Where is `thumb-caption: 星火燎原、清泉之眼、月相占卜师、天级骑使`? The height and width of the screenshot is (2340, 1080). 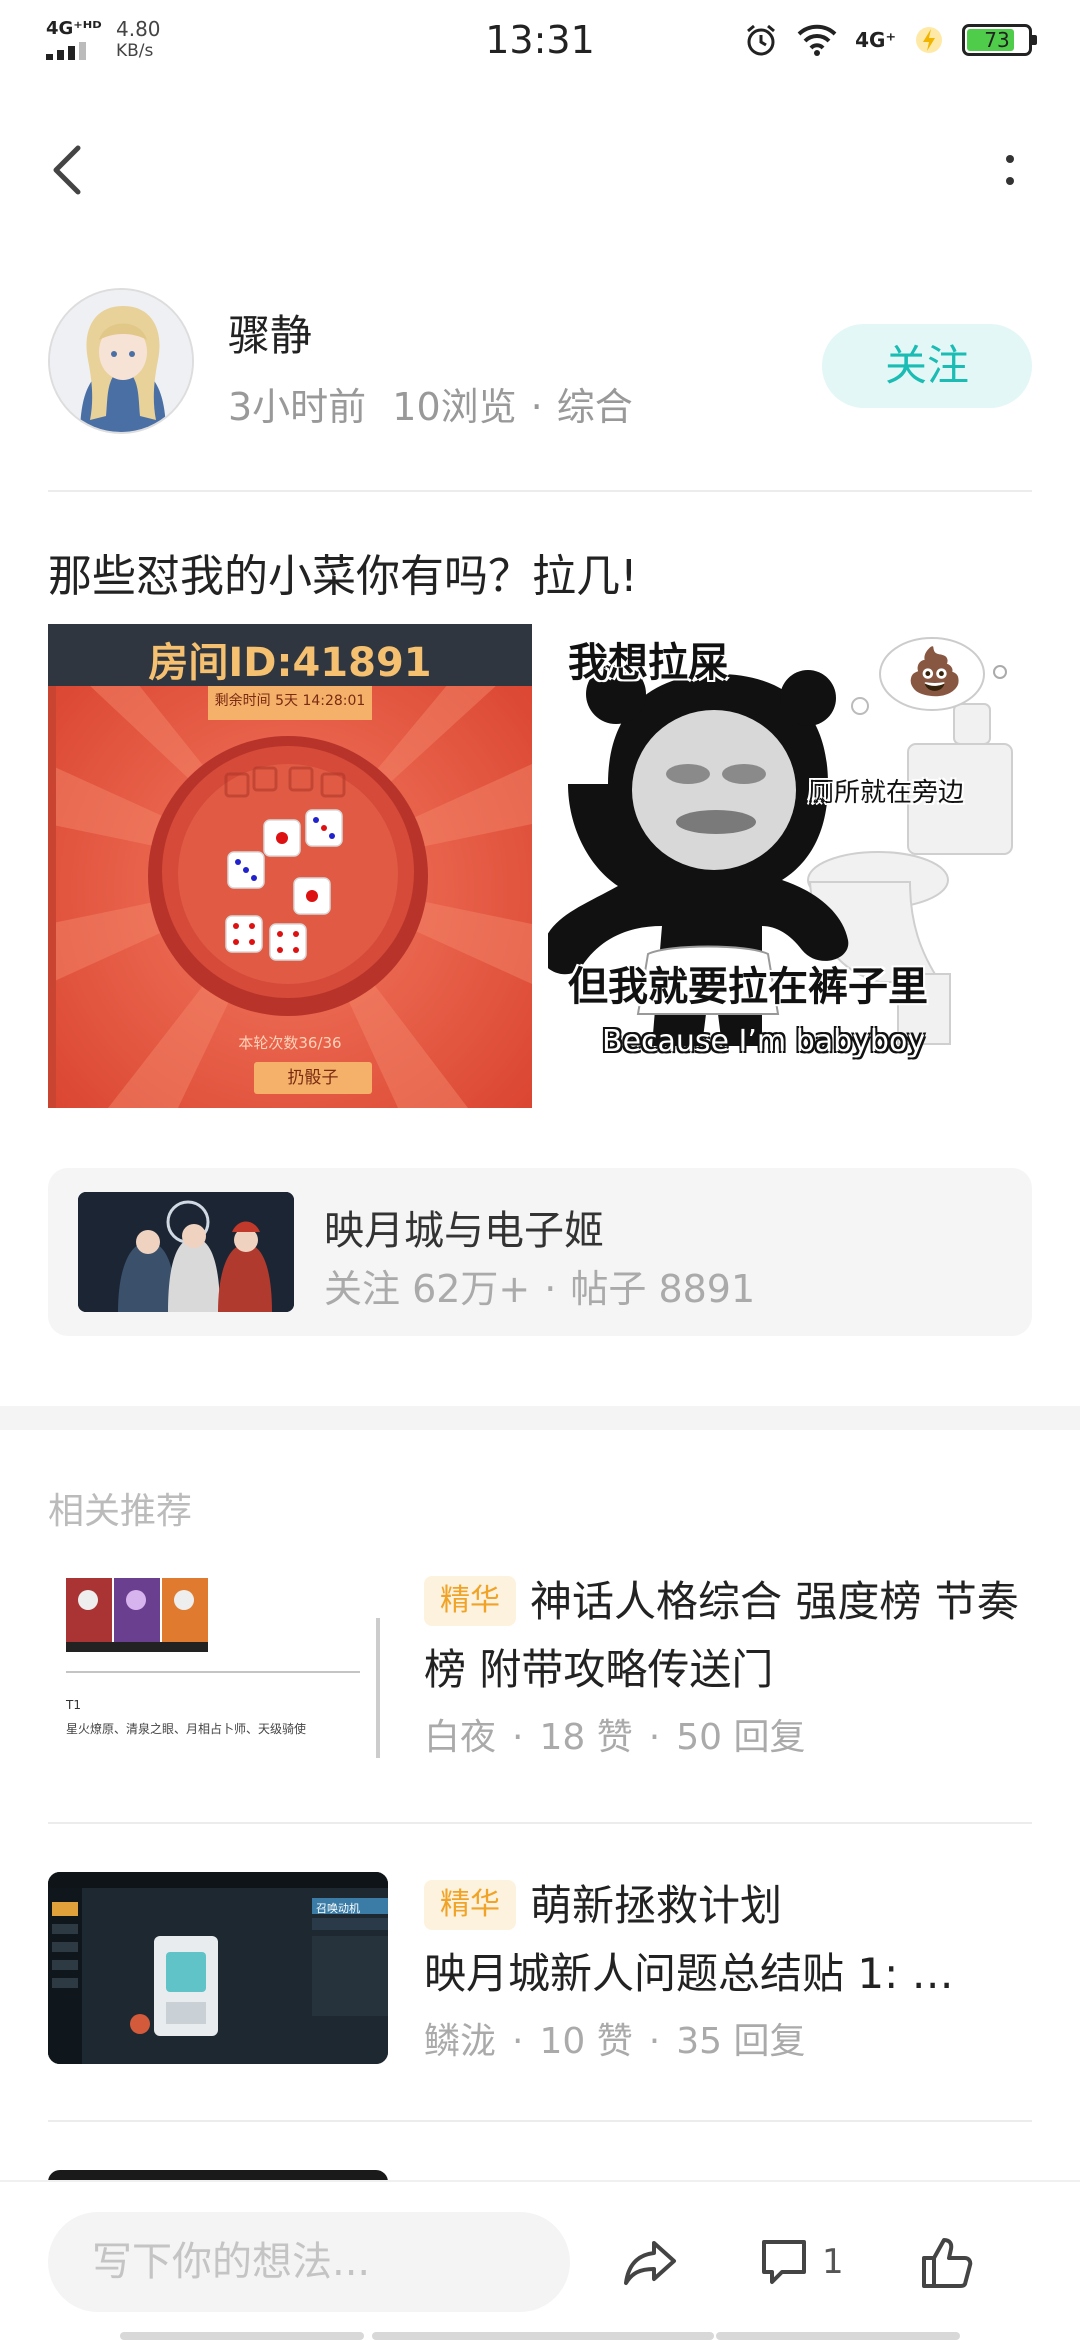 thumb-caption: 星火燎原、清泉之眼、月相占卜师、天级骑使 is located at coordinates (186, 1729).